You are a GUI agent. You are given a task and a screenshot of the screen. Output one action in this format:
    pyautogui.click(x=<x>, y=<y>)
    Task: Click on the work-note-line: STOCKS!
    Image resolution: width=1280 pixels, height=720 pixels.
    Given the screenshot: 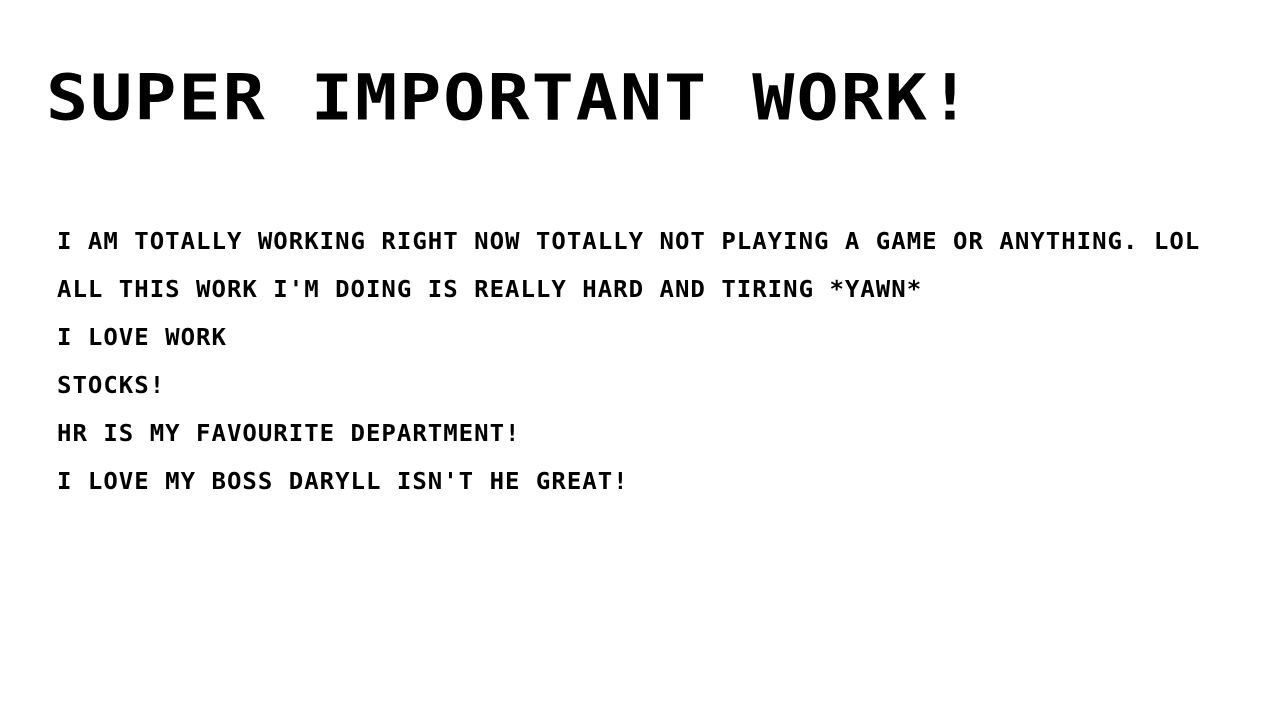 What is the action you would take?
    pyautogui.click(x=111, y=385)
    